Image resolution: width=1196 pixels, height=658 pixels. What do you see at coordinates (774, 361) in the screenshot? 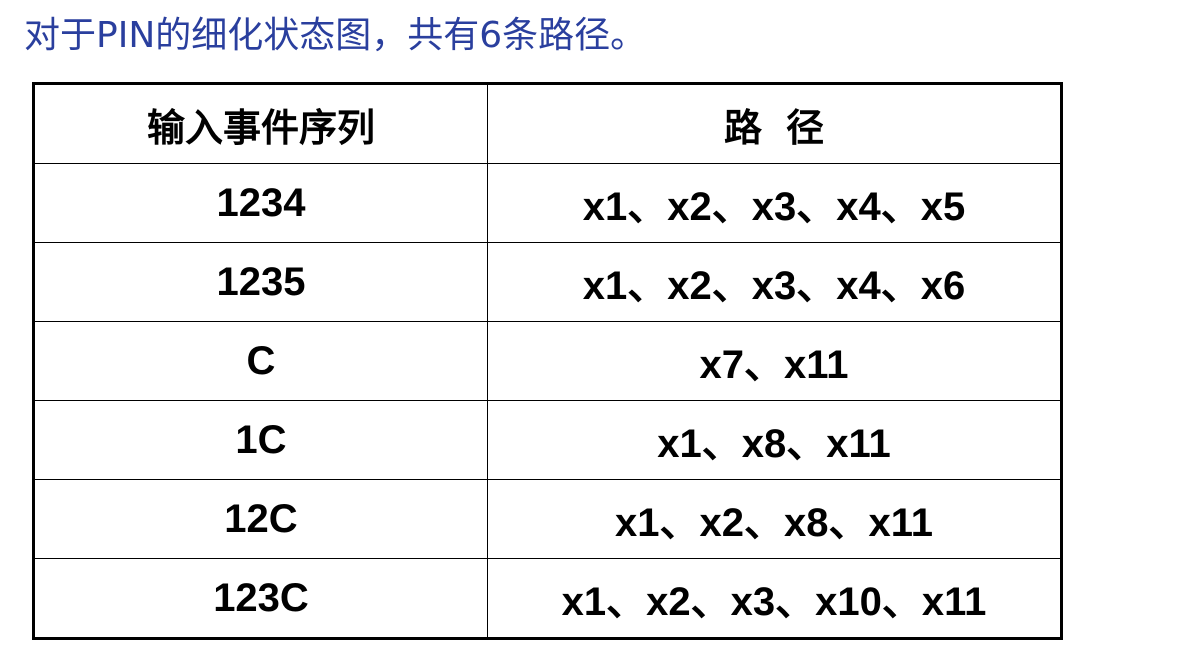
I see `cell-path: x7、x11` at bounding box center [774, 361].